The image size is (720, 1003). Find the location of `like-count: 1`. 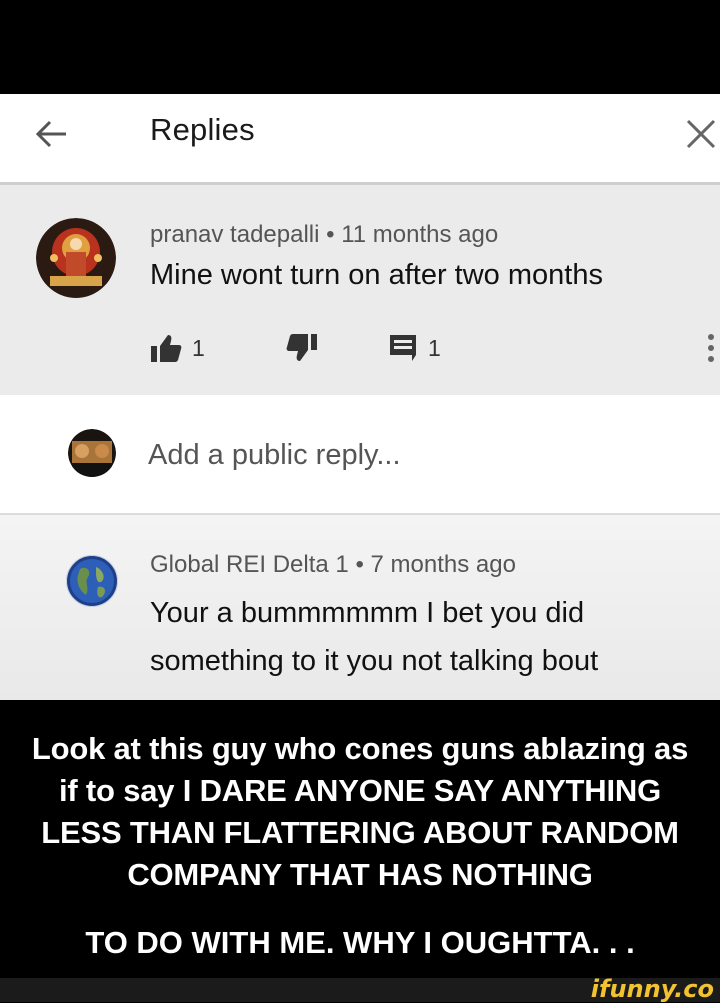

like-count: 1 is located at coordinates (198, 347).